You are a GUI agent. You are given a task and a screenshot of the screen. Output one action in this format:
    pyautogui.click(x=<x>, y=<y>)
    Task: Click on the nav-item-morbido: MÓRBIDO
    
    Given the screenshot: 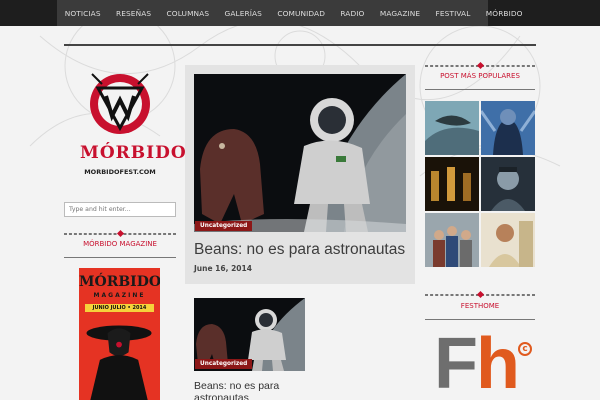 What is the action you would take?
    pyautogui.click(x=504, y=13)
    